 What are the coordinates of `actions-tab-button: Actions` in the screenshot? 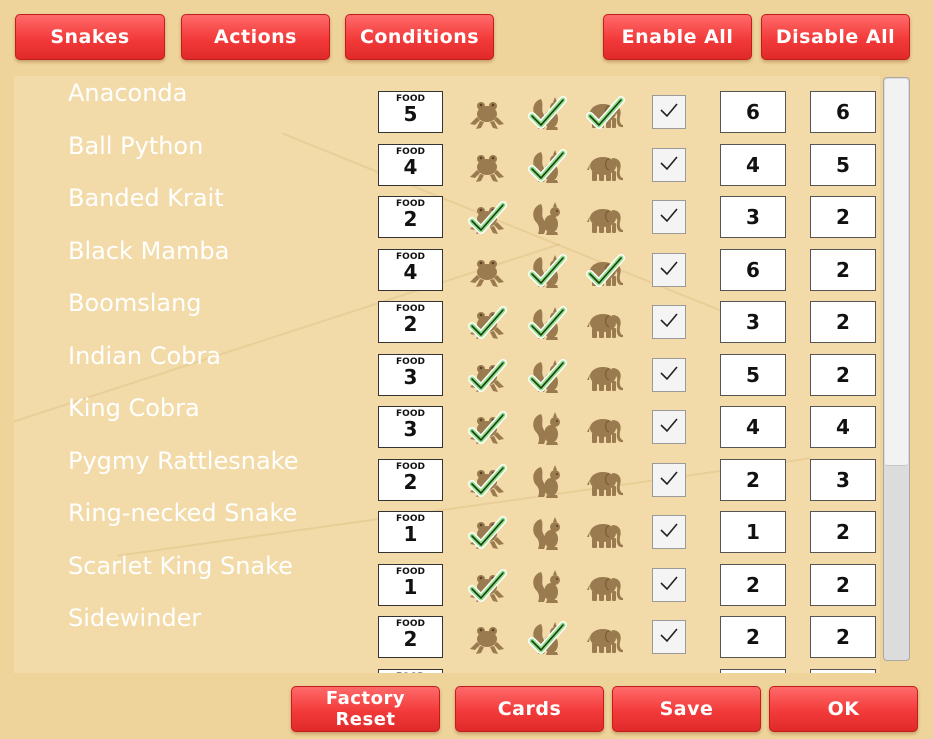 It's located at (255, 37).